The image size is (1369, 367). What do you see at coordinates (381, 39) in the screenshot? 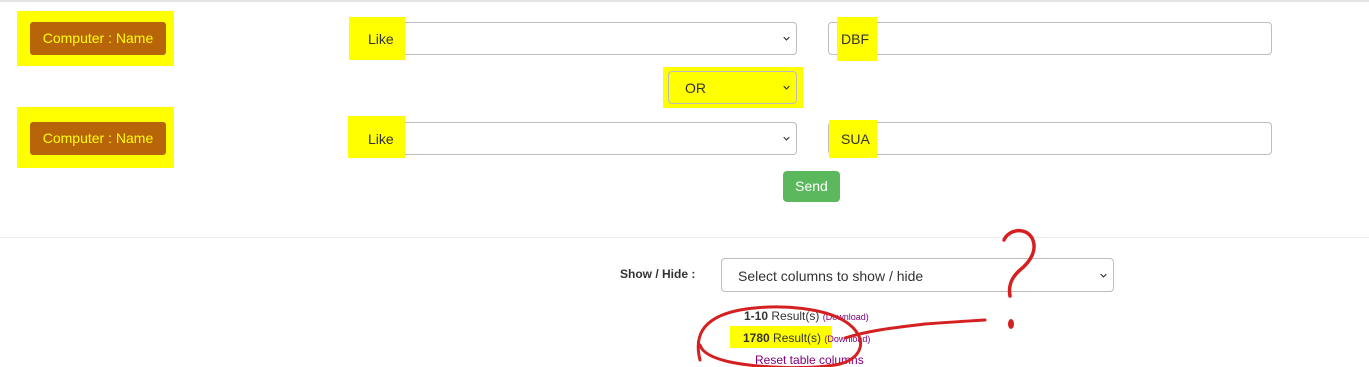
I see `operator-select-1-value: Like` at bounding box center [381, 39].